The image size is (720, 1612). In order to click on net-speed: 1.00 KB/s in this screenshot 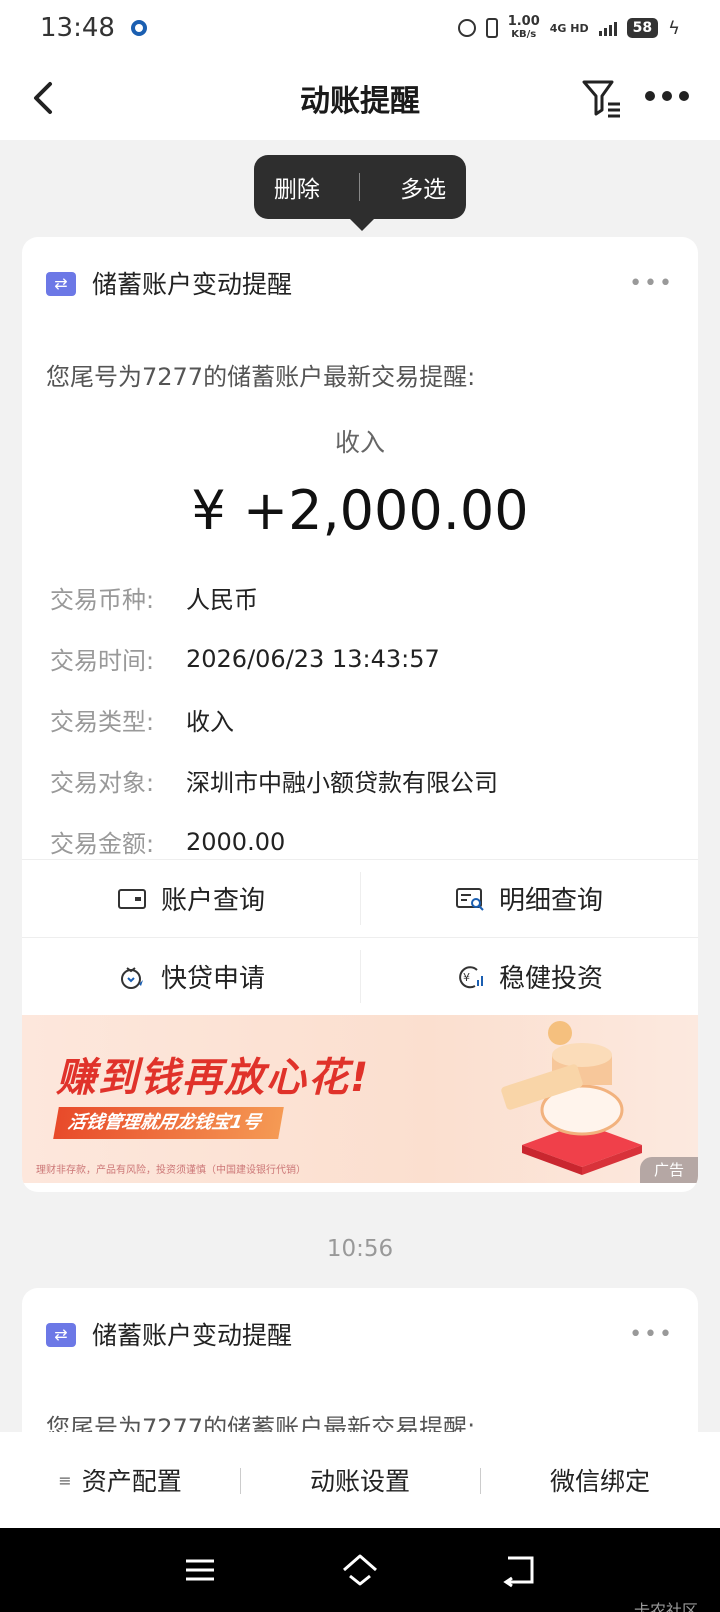, I will do `click(524, 28)`.